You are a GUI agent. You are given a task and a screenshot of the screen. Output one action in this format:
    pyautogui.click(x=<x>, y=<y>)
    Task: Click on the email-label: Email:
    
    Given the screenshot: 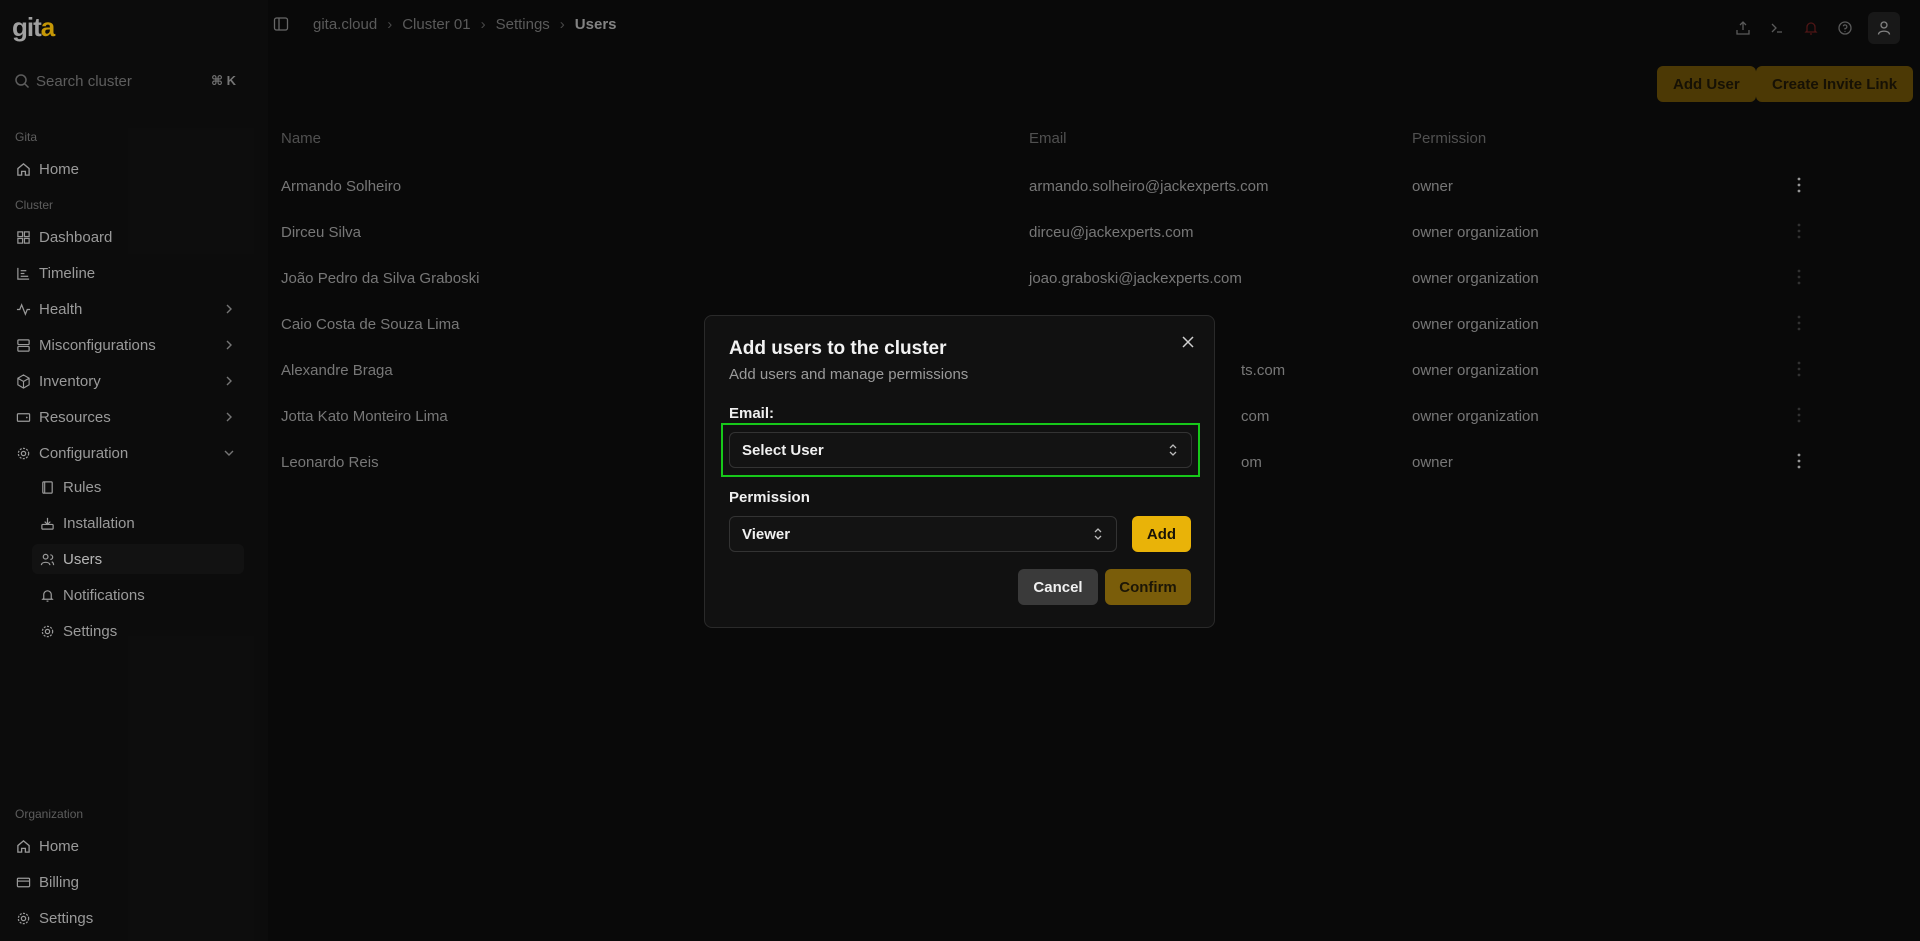 What is the action you would take?
    pyautogui.click(x=752, y=413)
    